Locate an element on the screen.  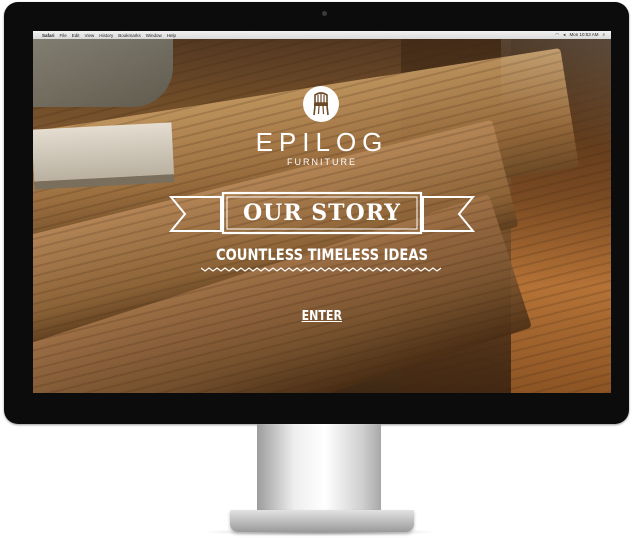
menu-window: Window is located at coordinates (154, 35).